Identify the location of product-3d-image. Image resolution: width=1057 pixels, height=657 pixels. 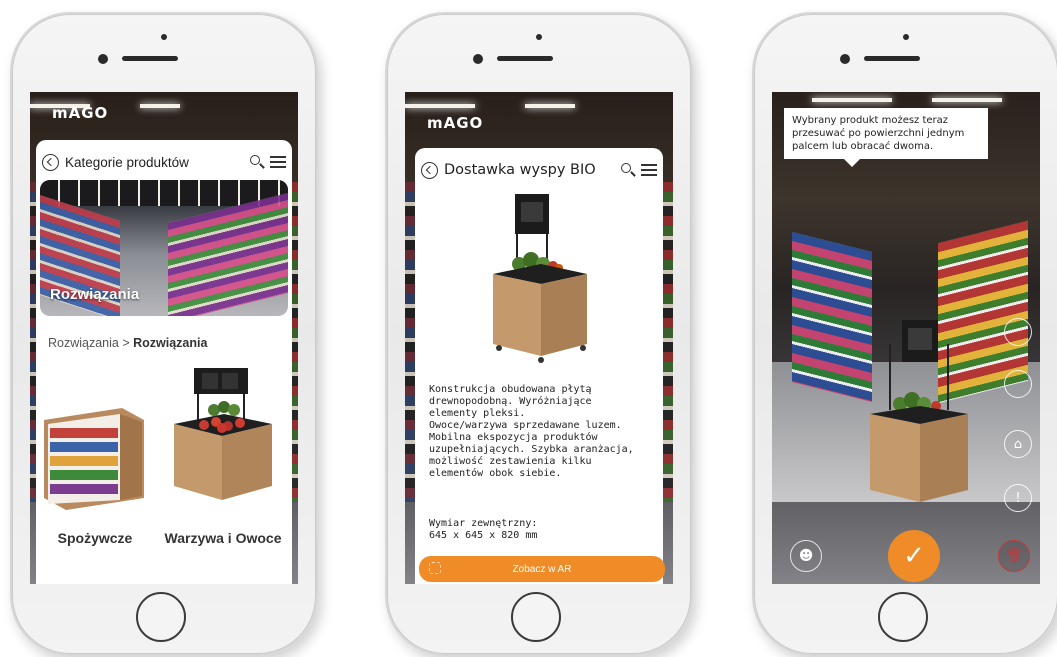
(540, 278).